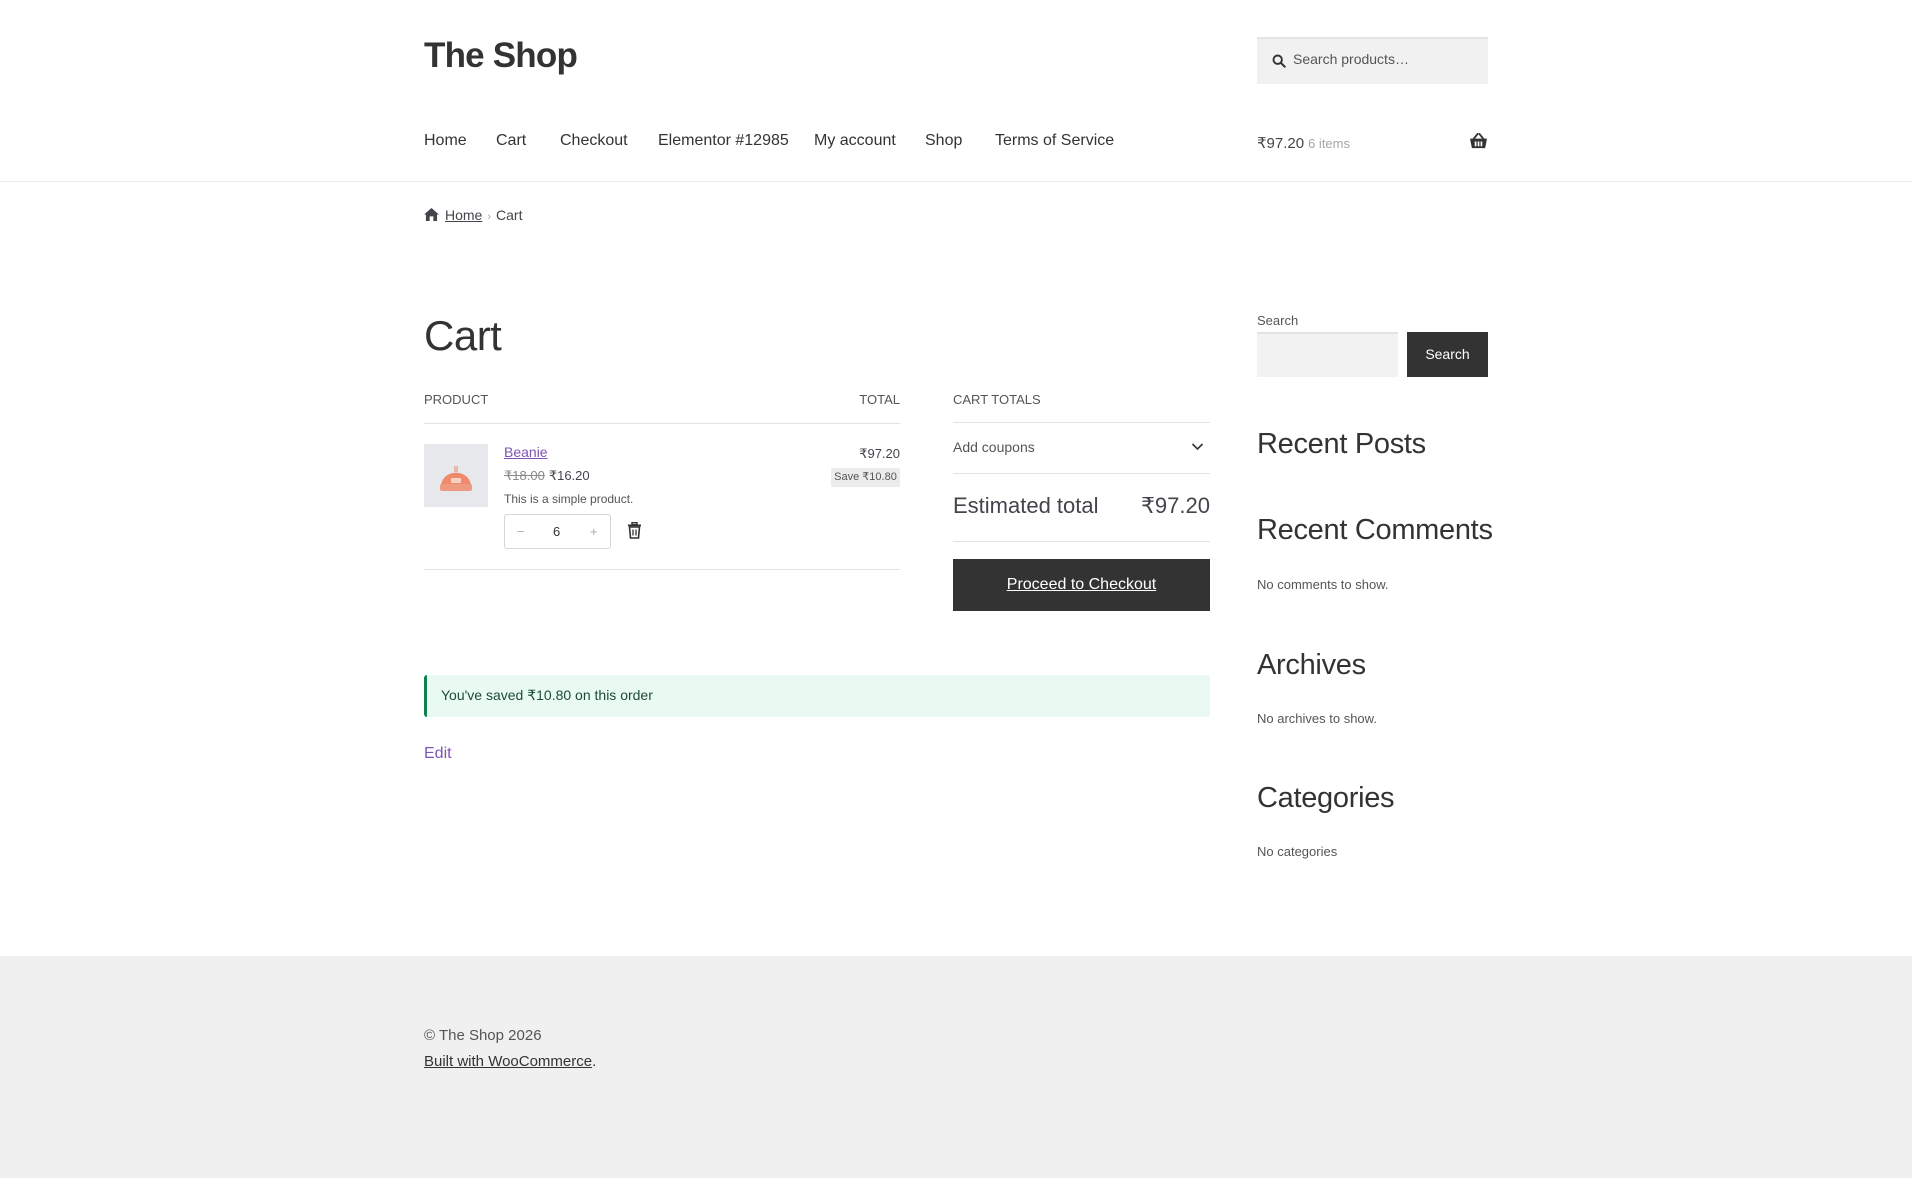 The image size is (1912, 1178). What do you see at coordinates (997, 399) in the screenshot?
I see `cart-totals-heading: CART TOTALS` at bounding box center [997, 399].